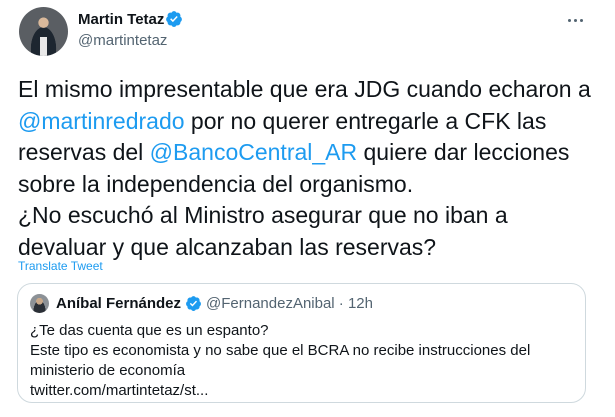 This screenshot has width=615, height=417. Describe the element at coordinates (84, 152) in the screenshot. I see `tweet-text-segment: reservas del` at that location.